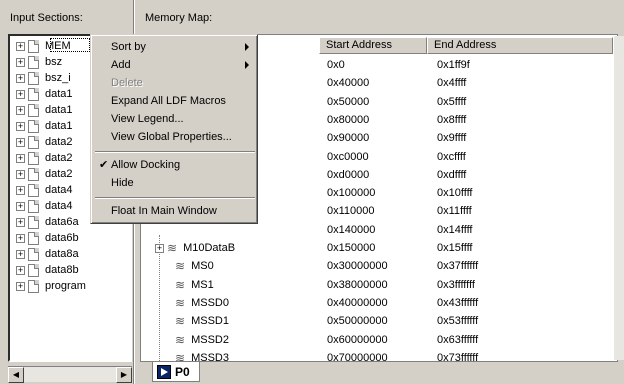 The height and width of the screenshot is (384, 624). Describe the element at coordinates (70, 45) in the screenshot. I see `focus-rectangle` at that location.